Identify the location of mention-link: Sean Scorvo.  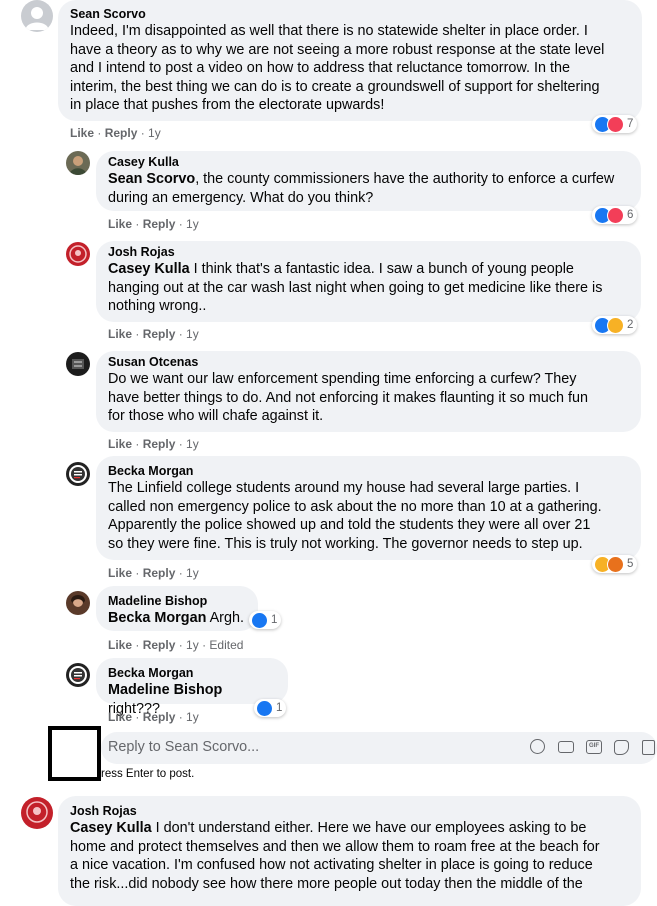
(151, 179).